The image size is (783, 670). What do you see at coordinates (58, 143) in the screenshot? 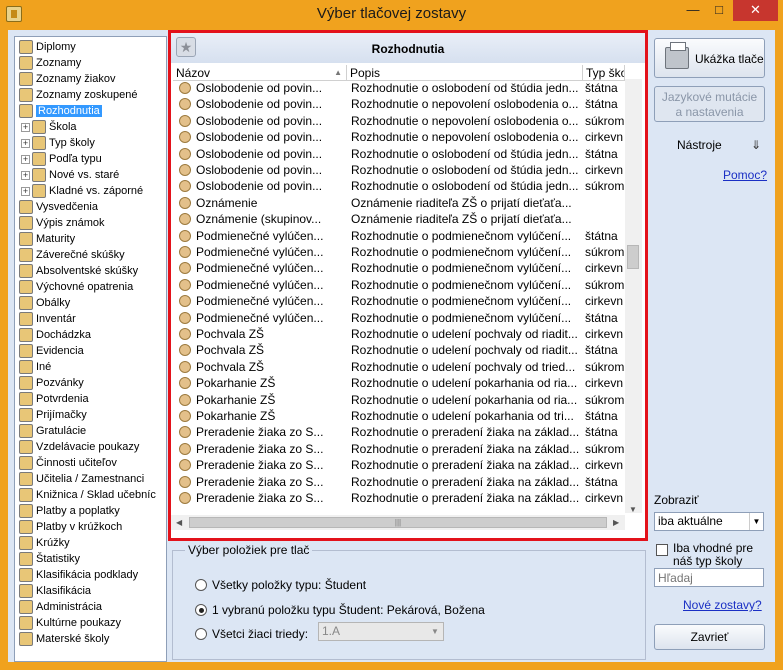
I see `tree-item: + Typ školy` at bounding box center [58, 143].